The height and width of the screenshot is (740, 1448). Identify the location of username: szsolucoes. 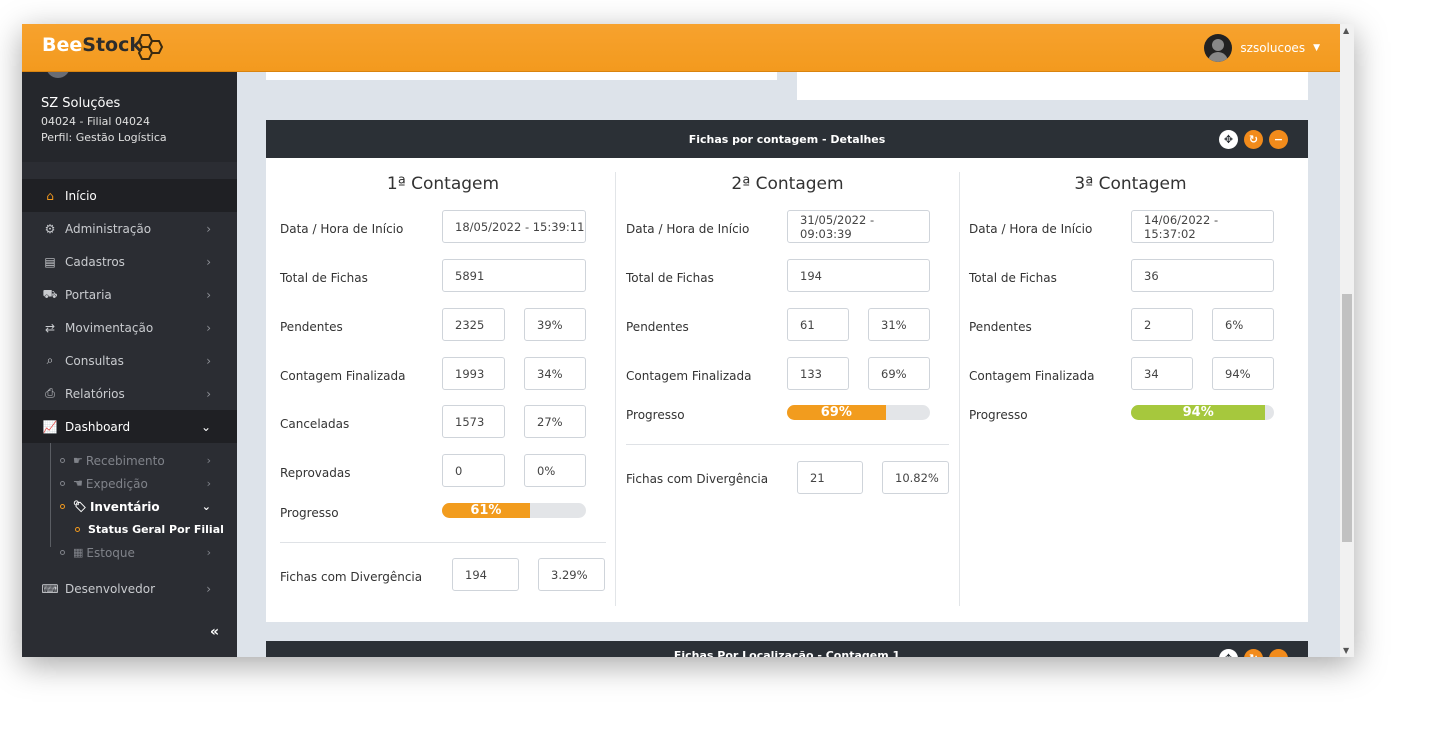
(1273, 48).